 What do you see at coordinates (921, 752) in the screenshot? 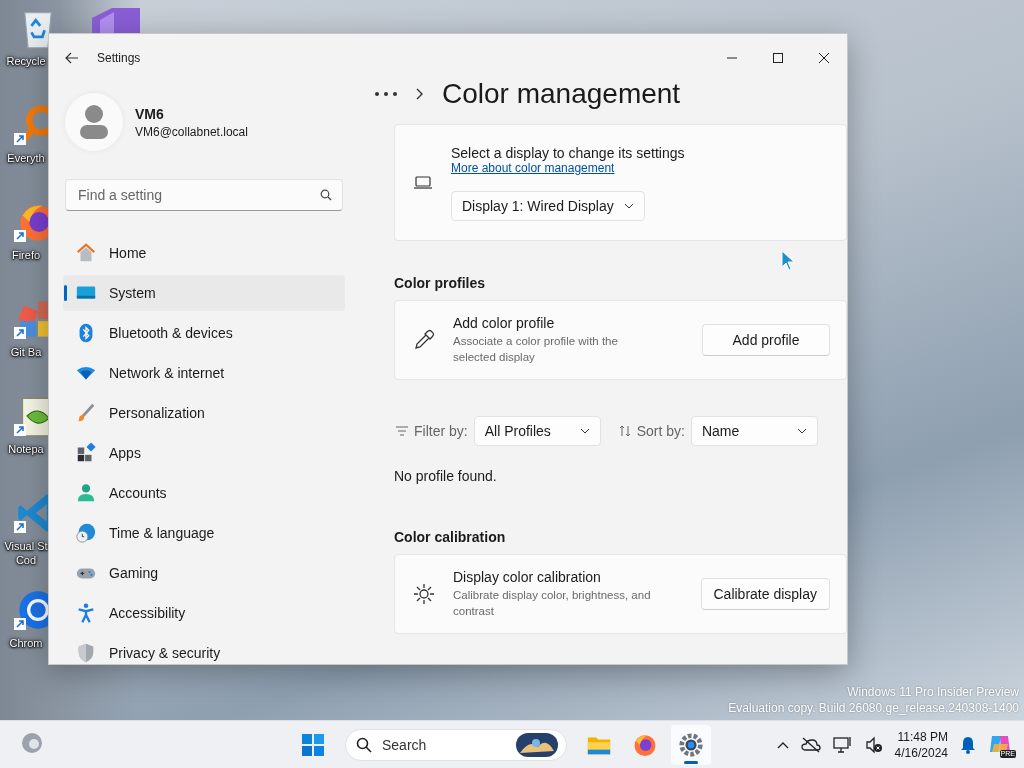
I see `clock-date: 4/16/2024` at bounding box center [921, 752].